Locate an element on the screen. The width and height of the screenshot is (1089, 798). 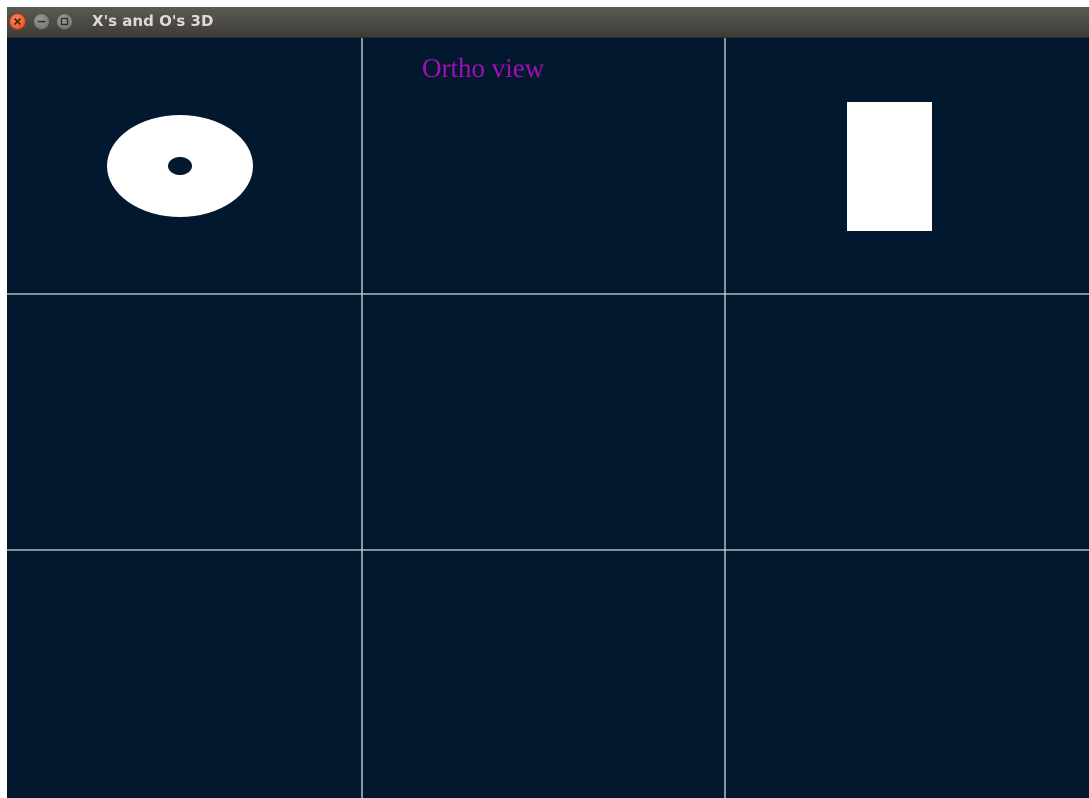
title-bar: X's and O's 3D is located at coordinates (548, 22).